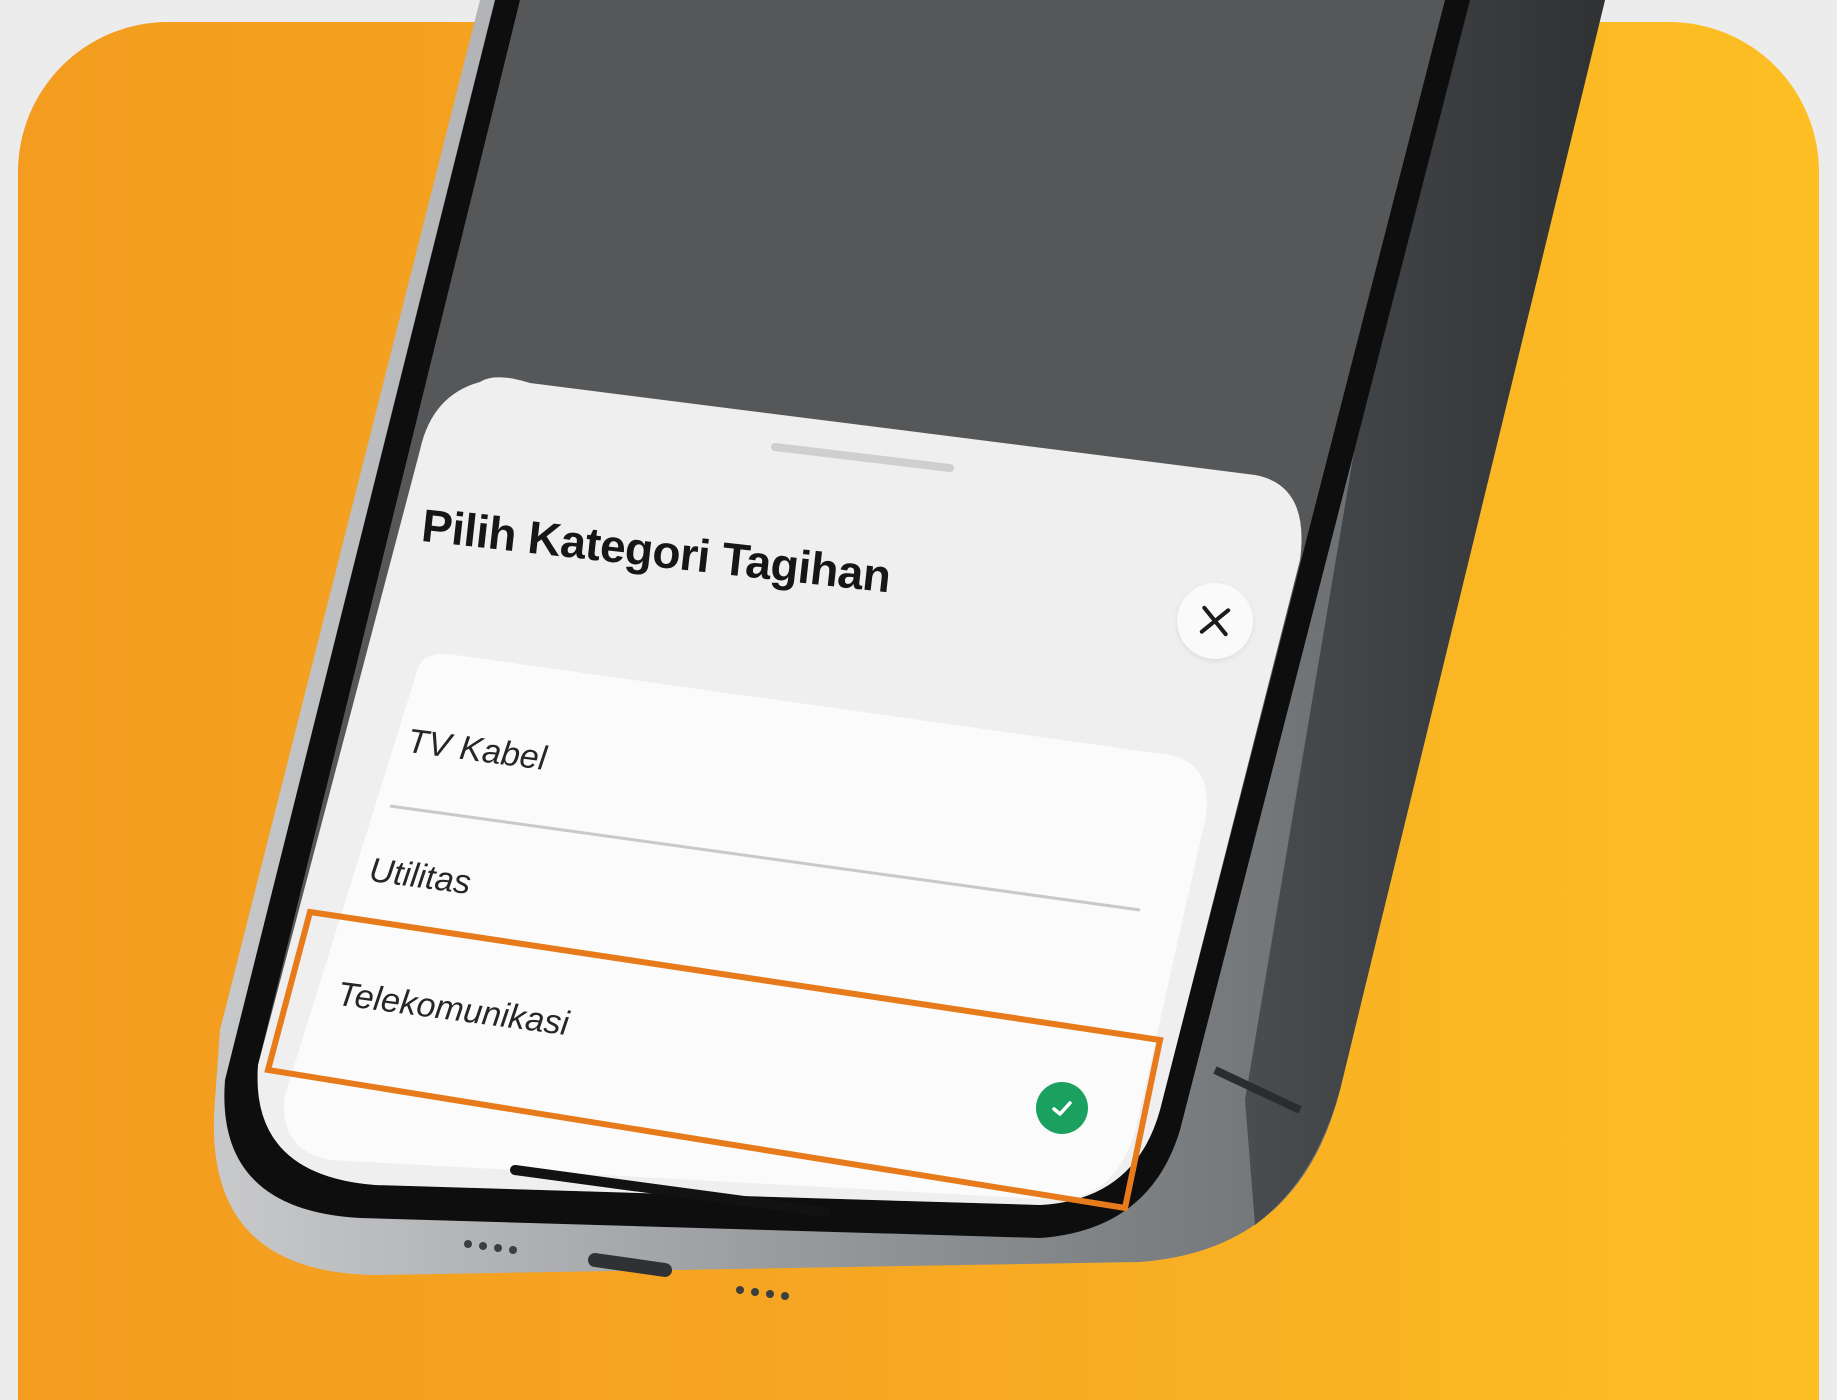 The image size is (1837, 1400). What do you see at coordinates (762, 1293) in the screenshot?
I see `speaker-grille-right` at bounding box center [762, 1293].